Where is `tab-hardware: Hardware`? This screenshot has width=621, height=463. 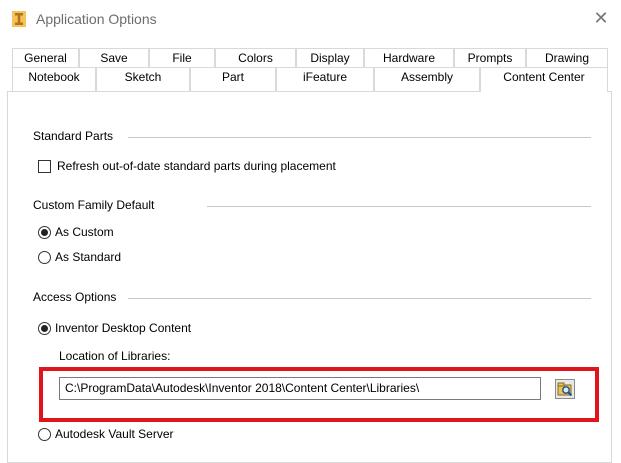
tab-hardware: Hardware is located at coordinates (409, 57).